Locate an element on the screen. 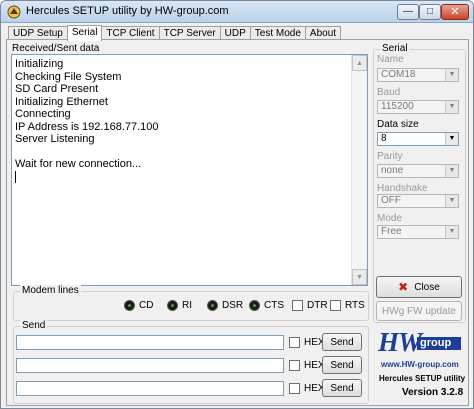 This screenshot has width=474, height=409. vertical-scrollbar: ▲ ▼ is located at coordinates (359, 170).